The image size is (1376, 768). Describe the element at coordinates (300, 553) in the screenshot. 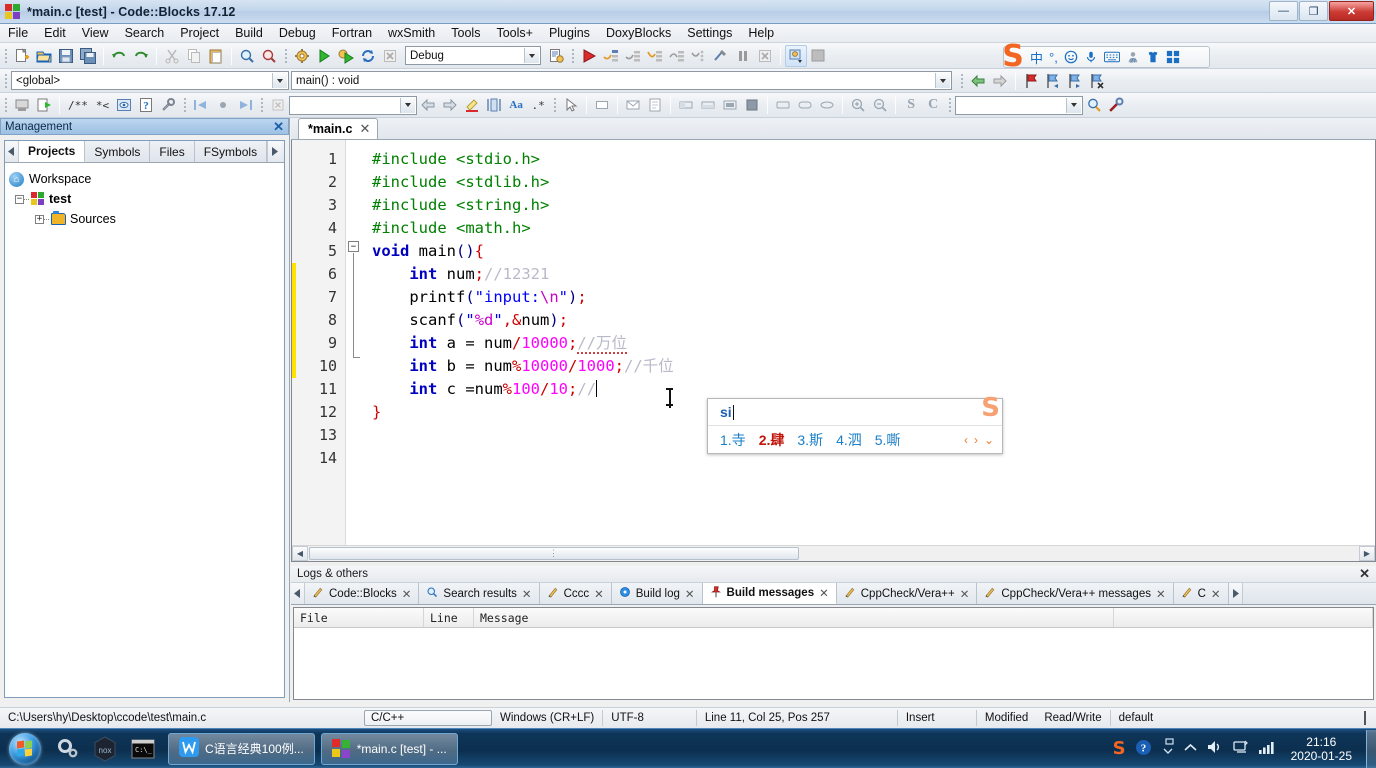

I see `scroll-left-icon: ◀` at that location.